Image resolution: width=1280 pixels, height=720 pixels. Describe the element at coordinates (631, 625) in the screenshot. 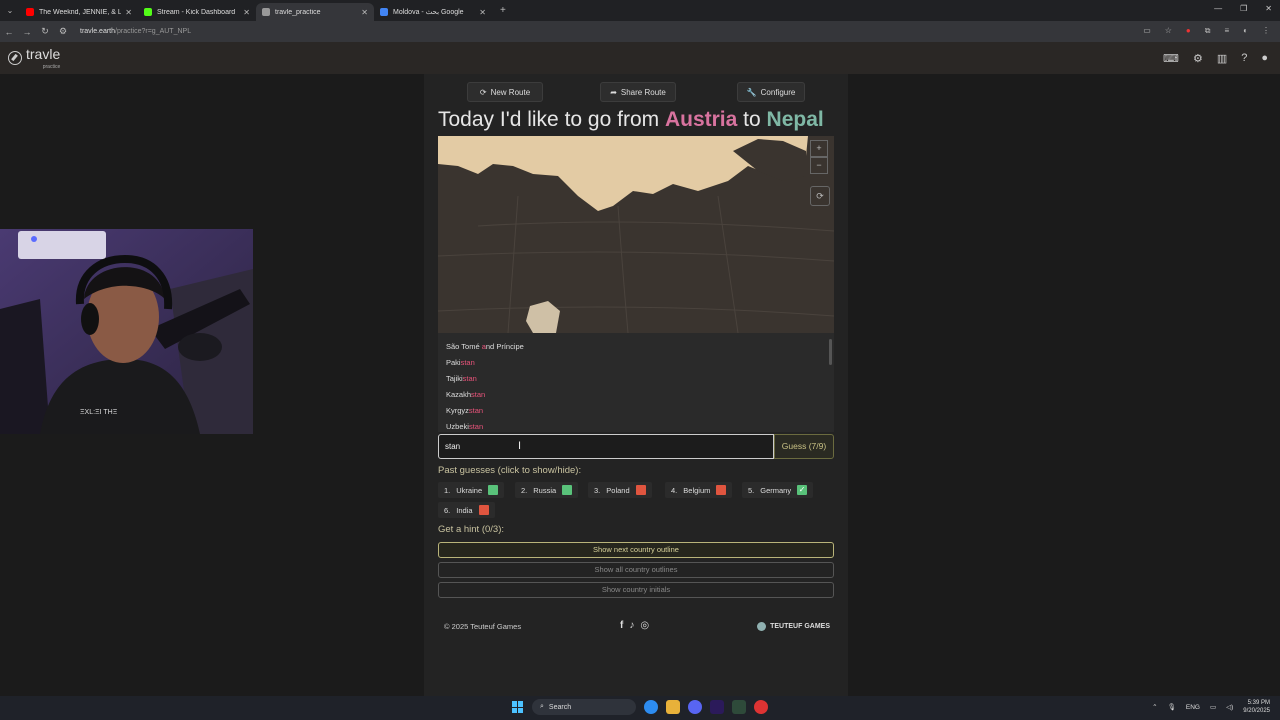

I see `tiktok-icon: ♪` at that location.